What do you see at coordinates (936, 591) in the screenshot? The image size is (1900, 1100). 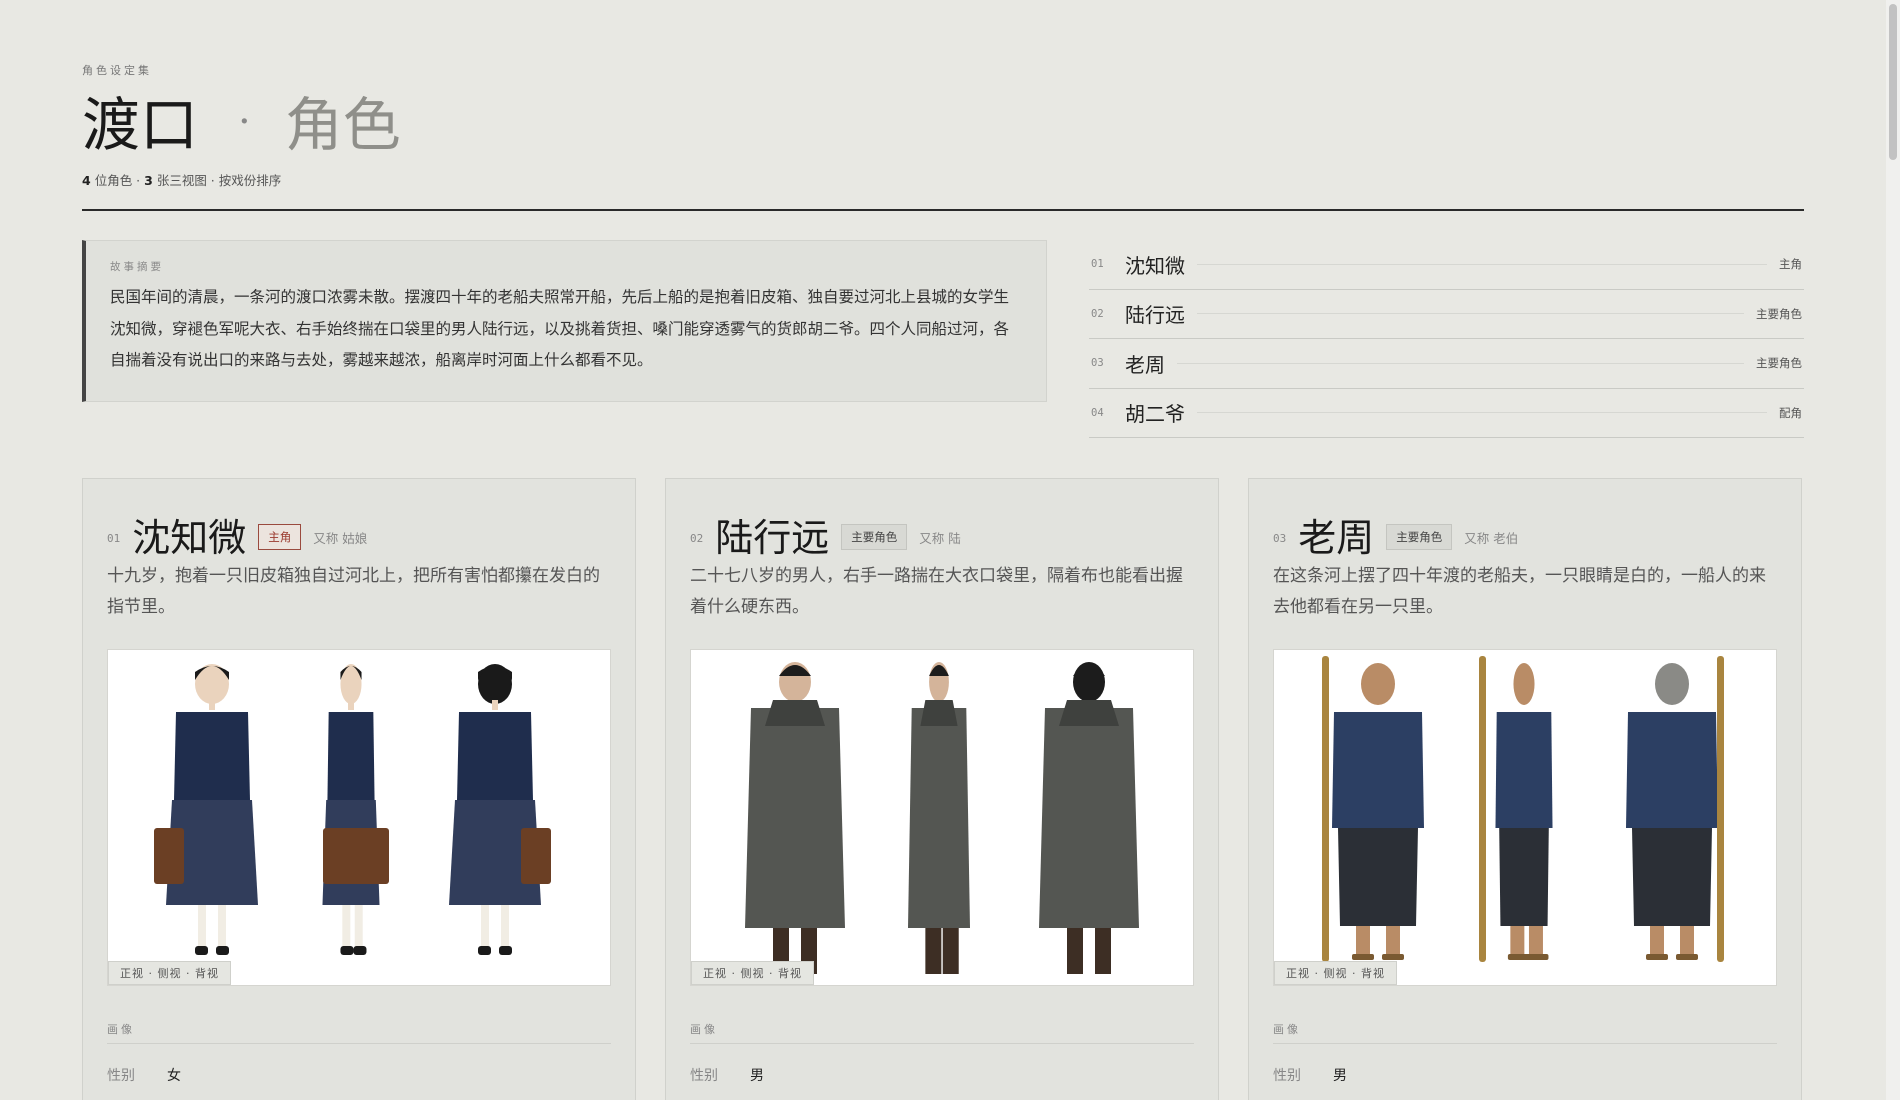 I see `card-description: 二十七八岁的男人，右手一路揣在大衣口袋里，隔着布也能看出握着什么硬东西。` at bounding box center [936, 591].